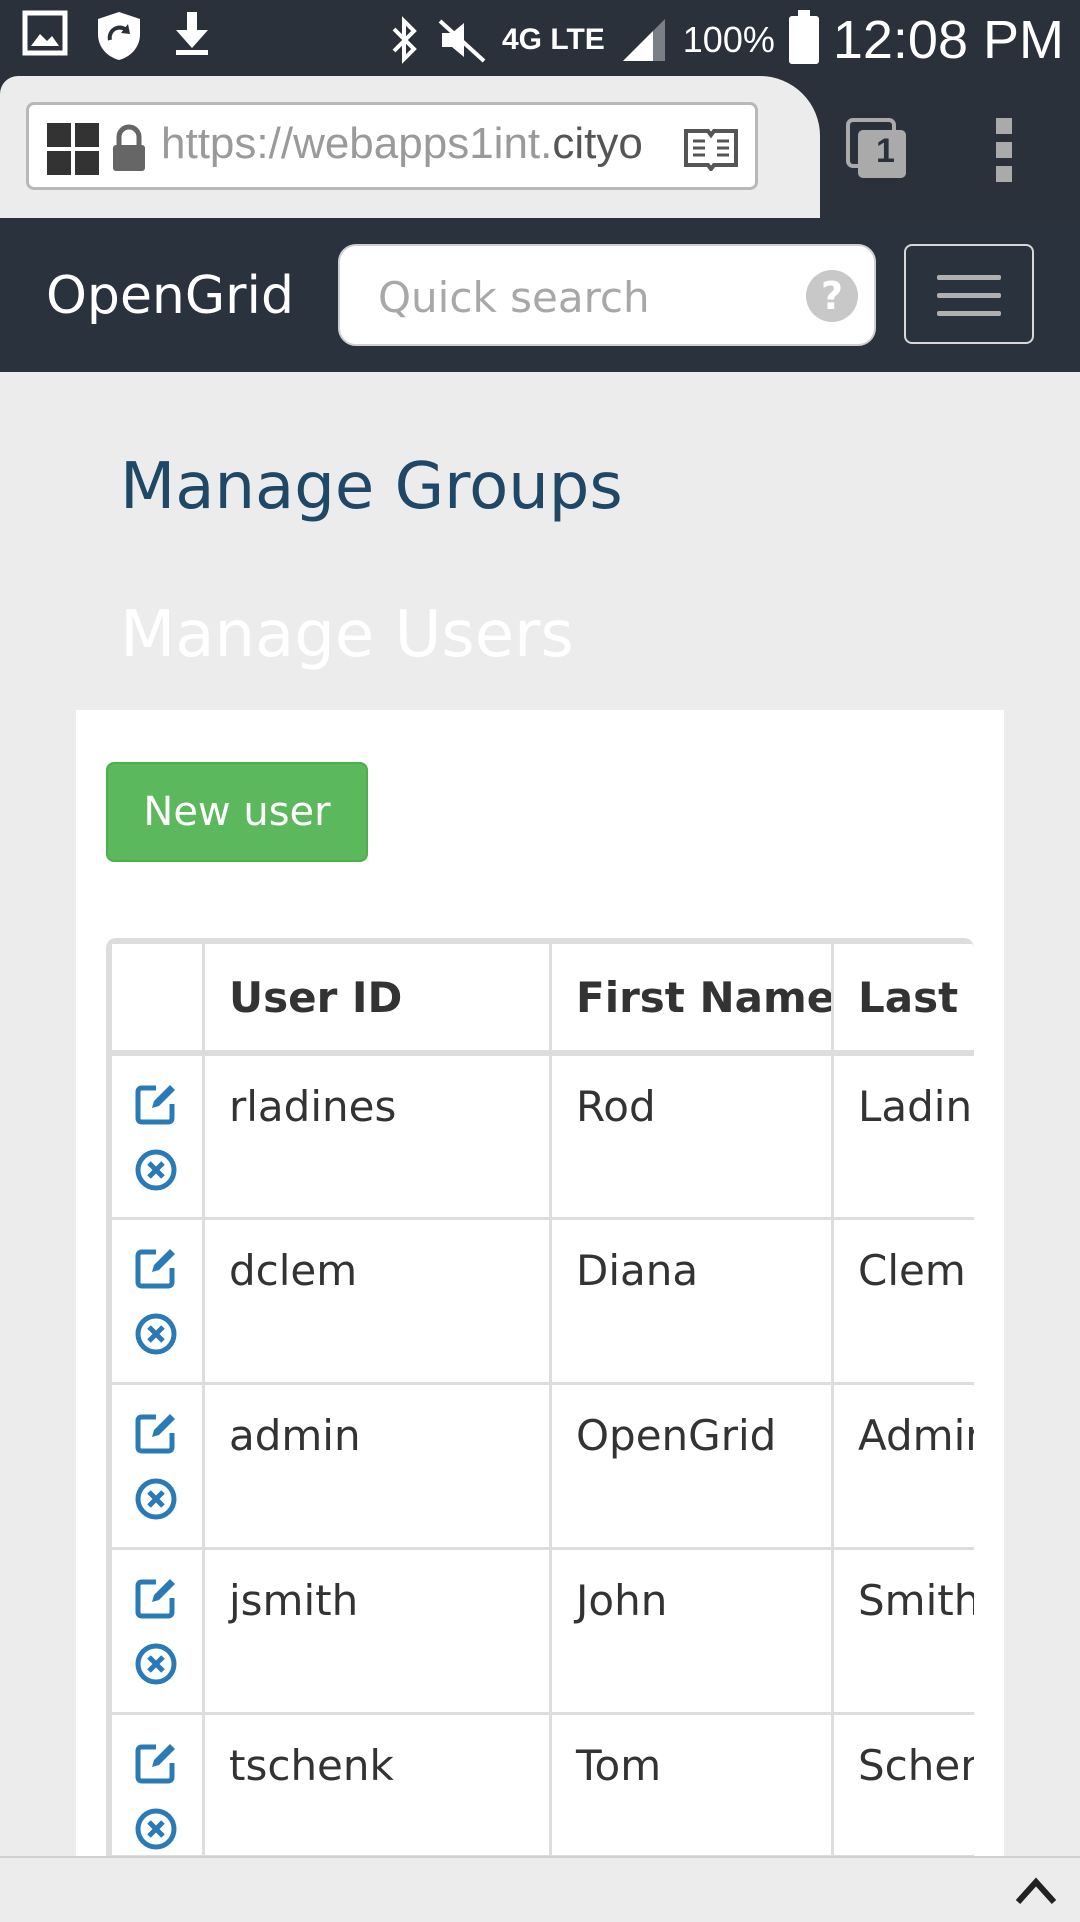  What do you see at coordinates (832, 296) in the screenshot?
I see `help-icon: ?` at bounding box center [832, 296].